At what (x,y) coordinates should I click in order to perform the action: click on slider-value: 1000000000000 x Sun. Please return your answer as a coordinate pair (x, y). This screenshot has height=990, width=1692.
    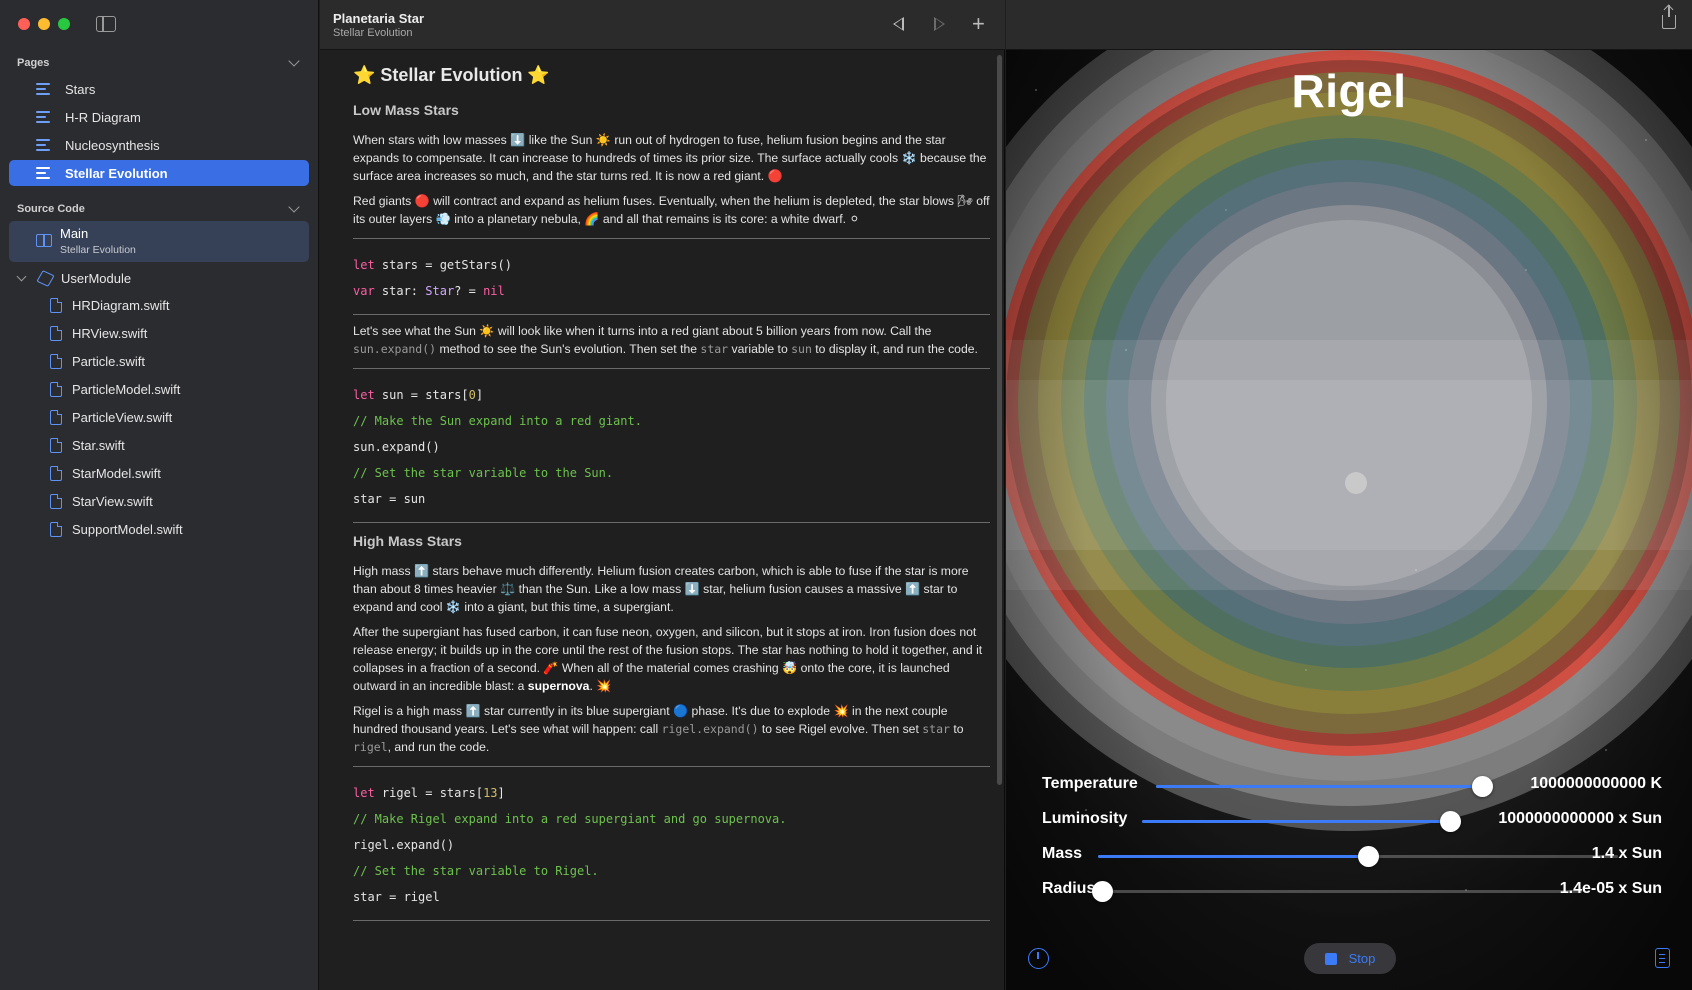
    Looking at the image, I should click on (1580, 818).